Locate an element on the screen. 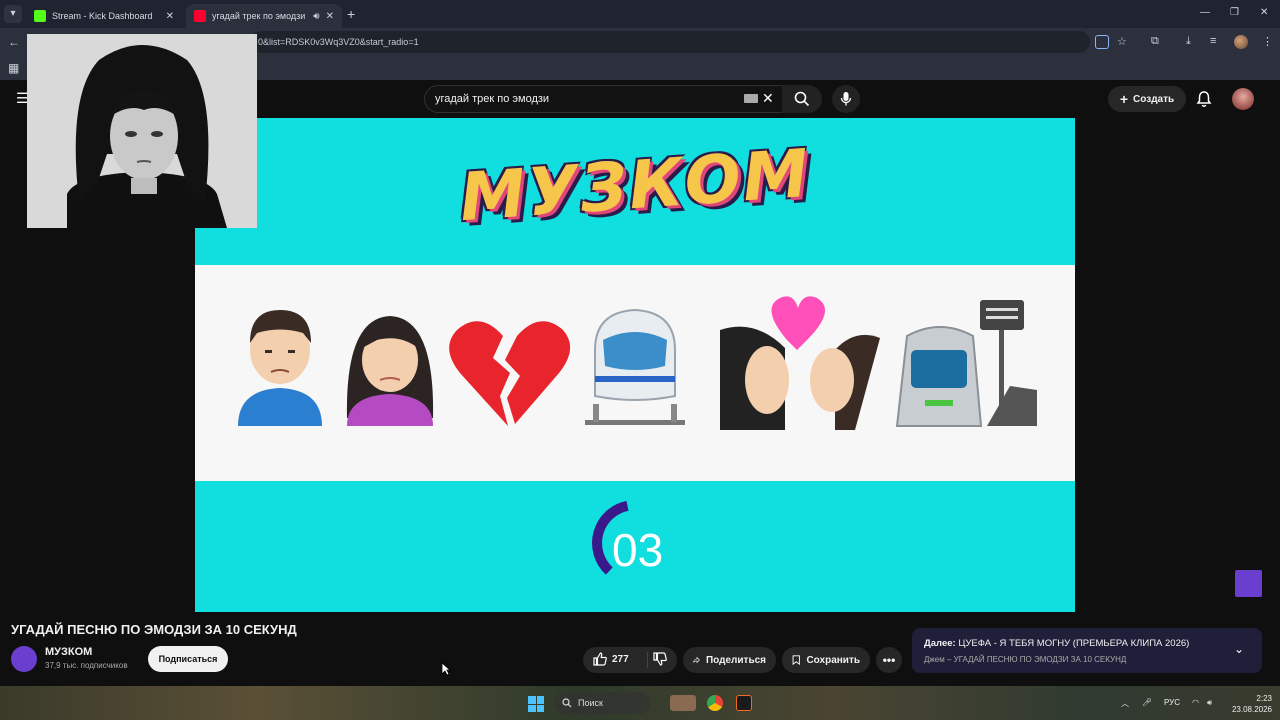 The width and height of the screenshot is (1280, 720). translate-icon is located at coordinates (1102, 42).